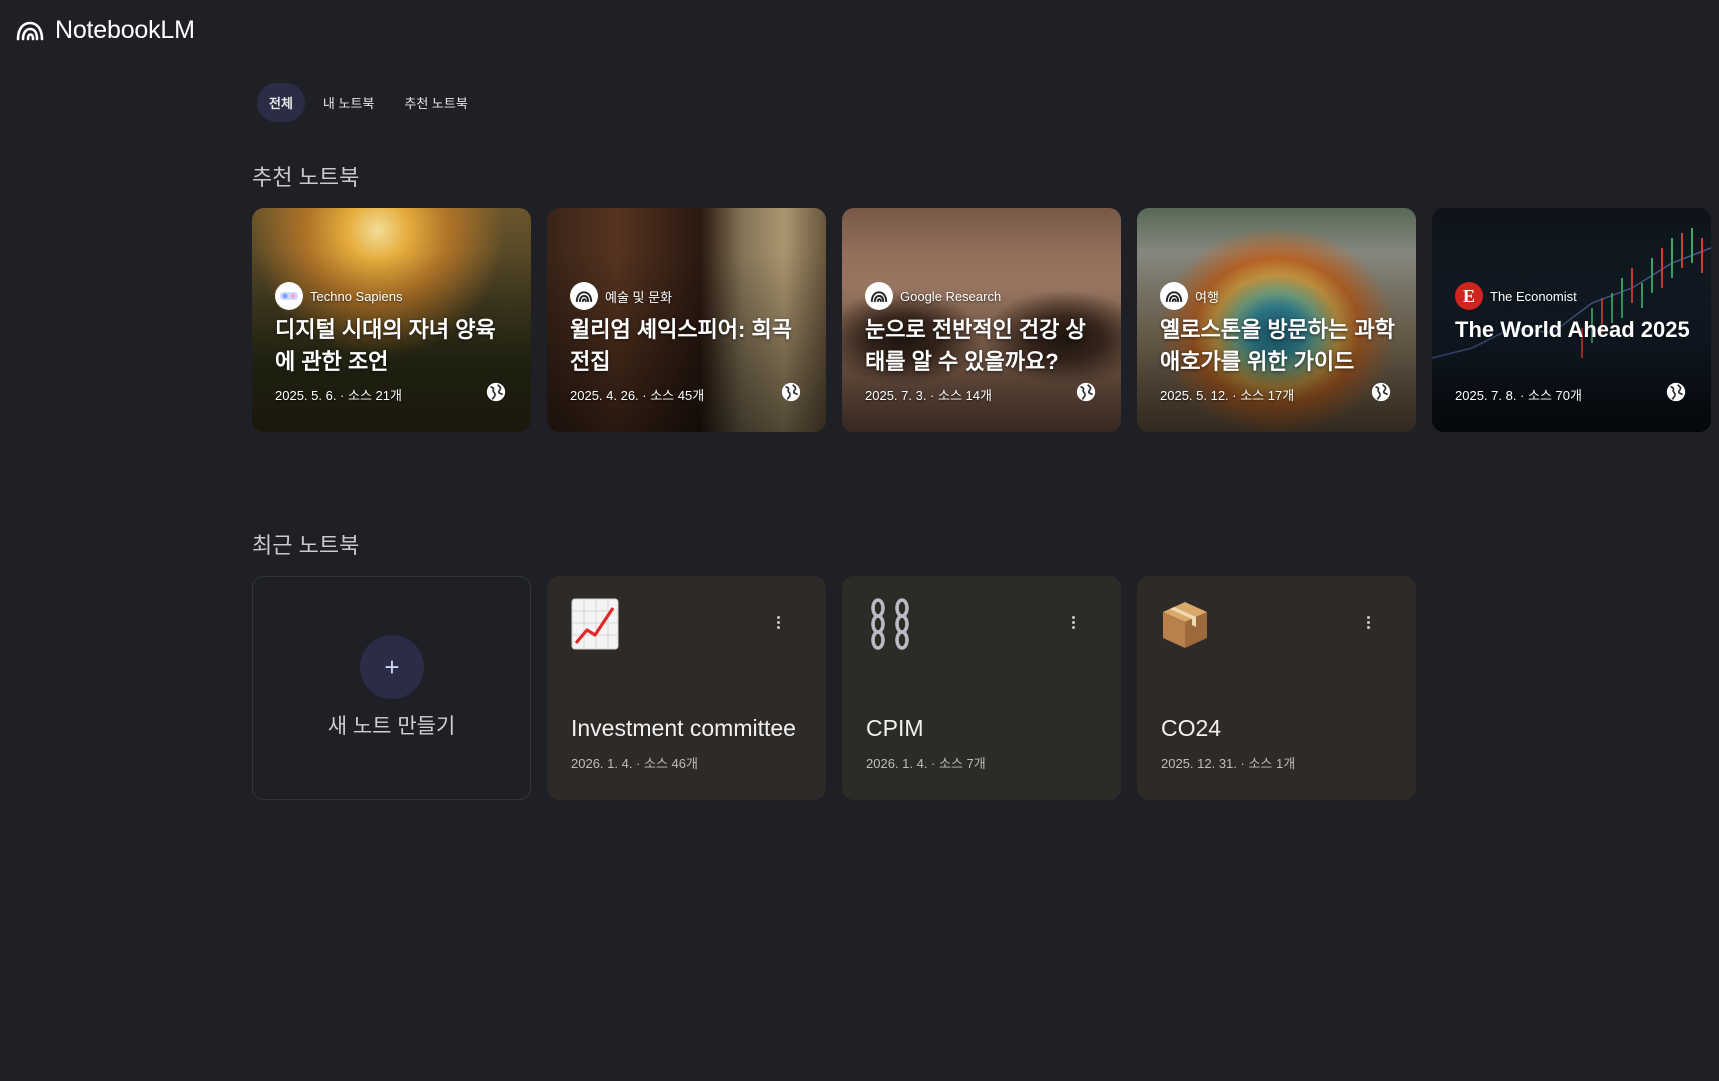 The height and width of the screenshot is (1081, 1719). I want to click on card-source: Techno Sapiens, so click(356, 296).